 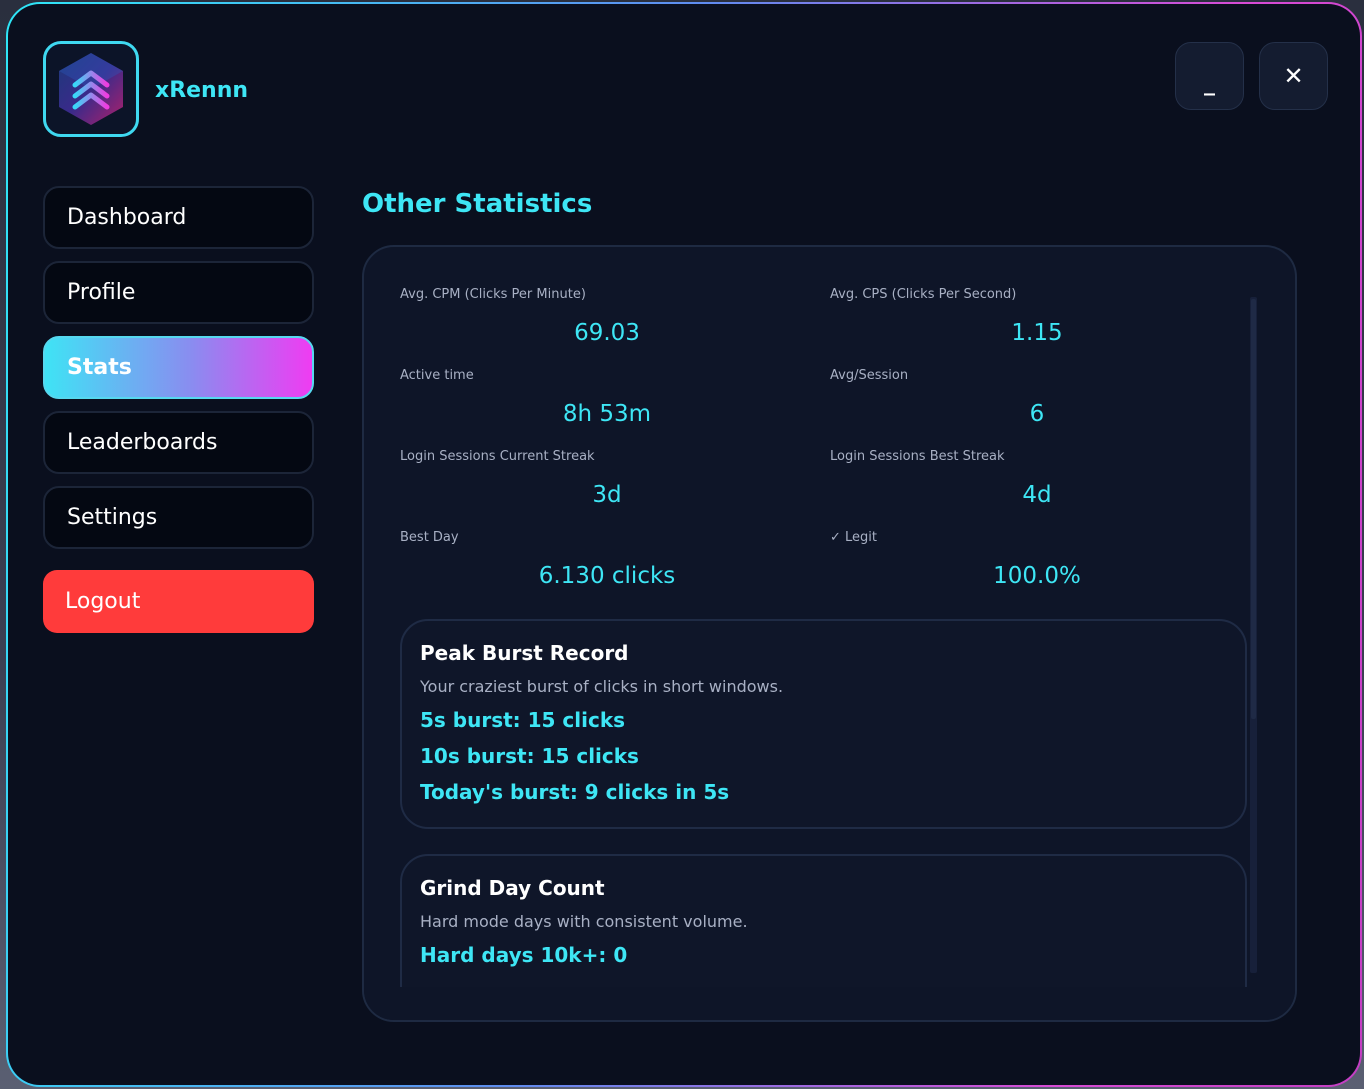 What do you see at coordinates (1209, 76) in the screenshot?
I see `minimize-button: _` at bounding box center [1209, 76].